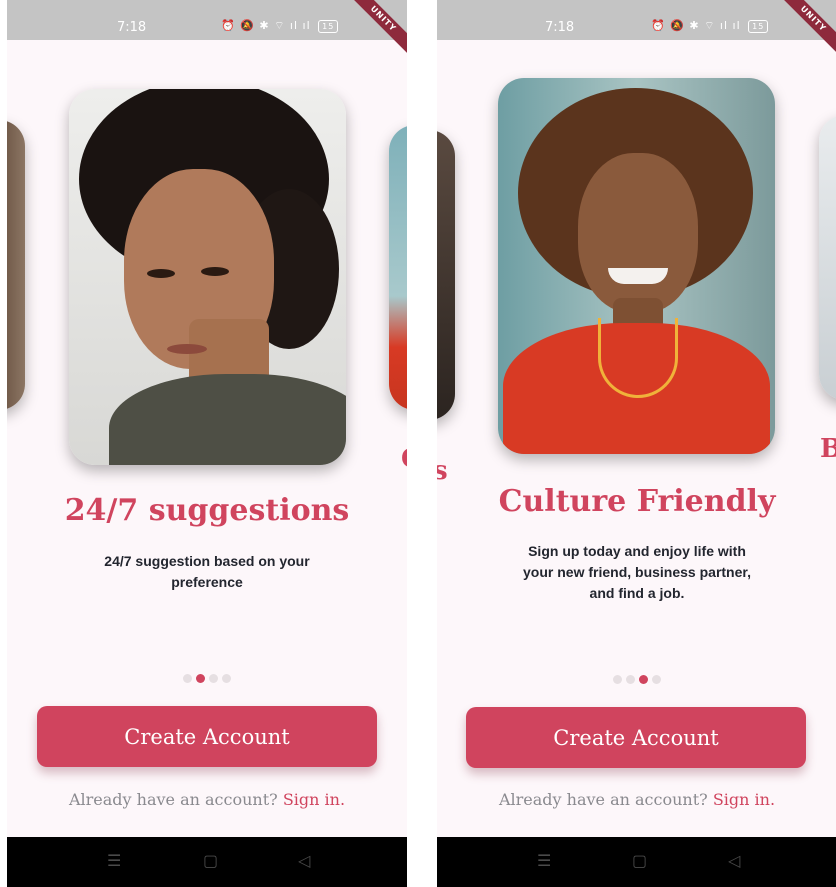  Describe the element at coordinates (207, 510) in the screenshot. I see `slide-title: 24/7 suggestions` at that location.